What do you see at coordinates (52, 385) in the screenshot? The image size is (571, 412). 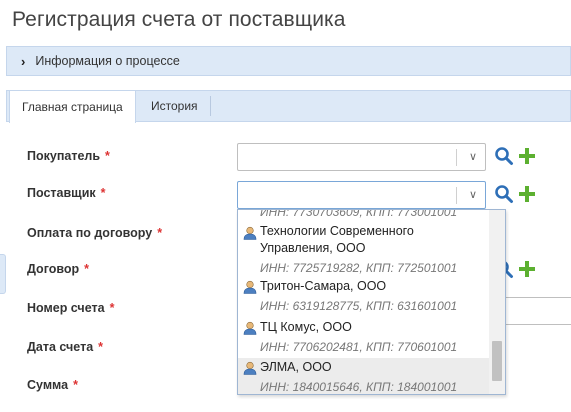 I see `amount-label: Сумма *` at bounding box center [52, 385].